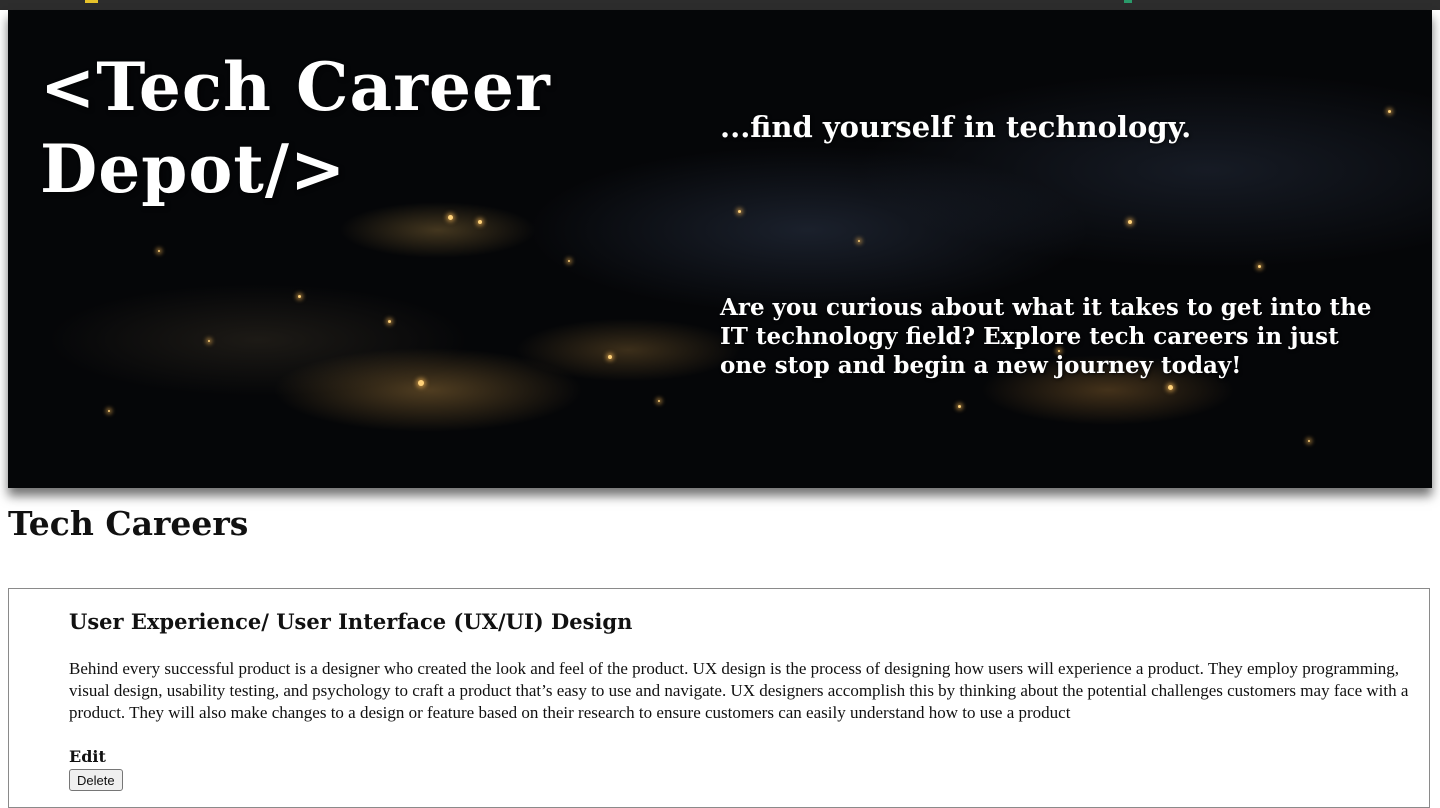  Describe the element at coordinates (87, 756) in the screenshot. I see `edit-link: Edit` at that location.